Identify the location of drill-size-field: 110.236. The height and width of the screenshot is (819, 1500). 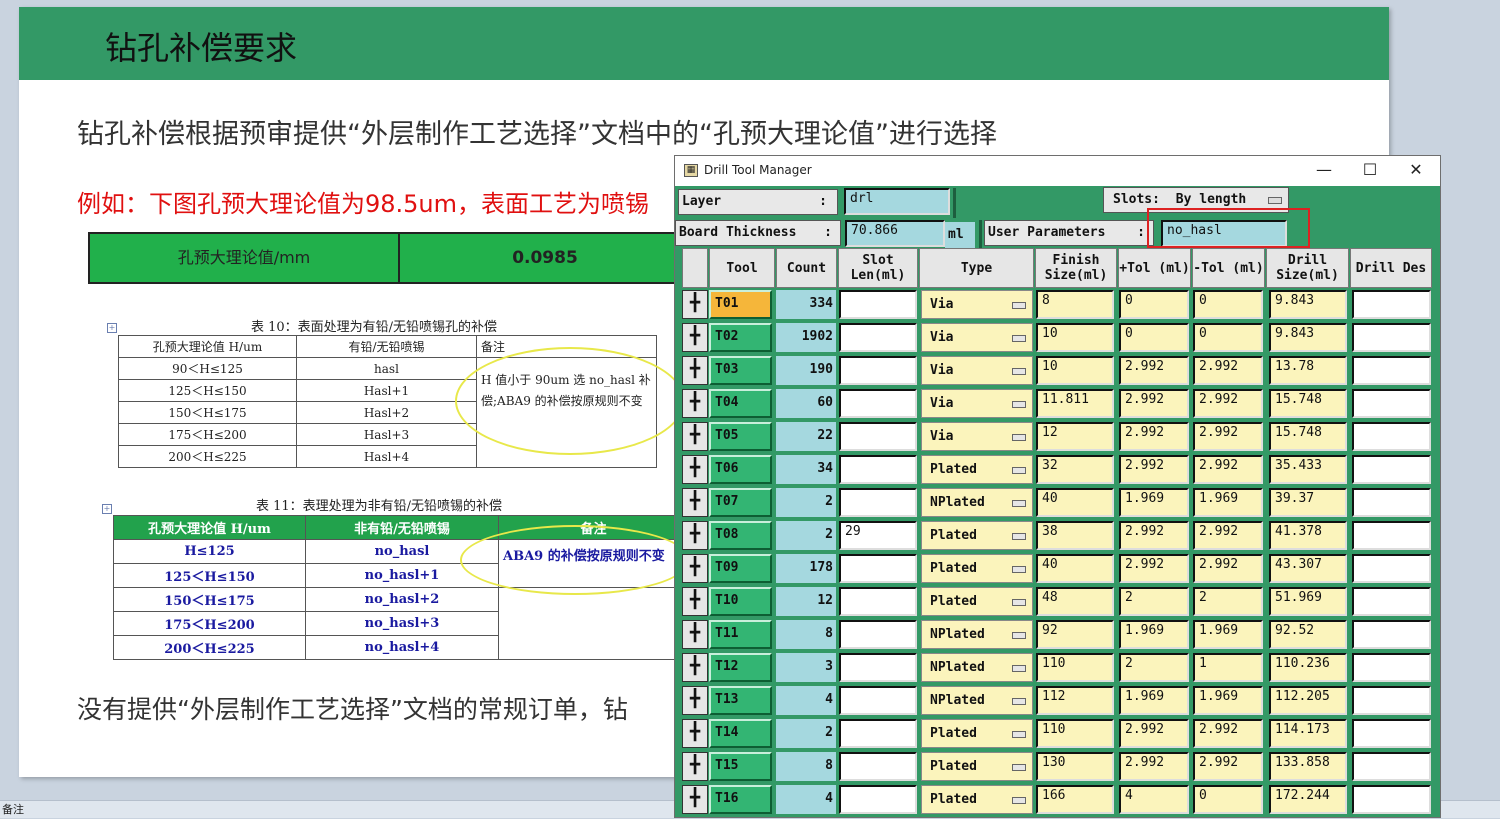
(1308, 667).